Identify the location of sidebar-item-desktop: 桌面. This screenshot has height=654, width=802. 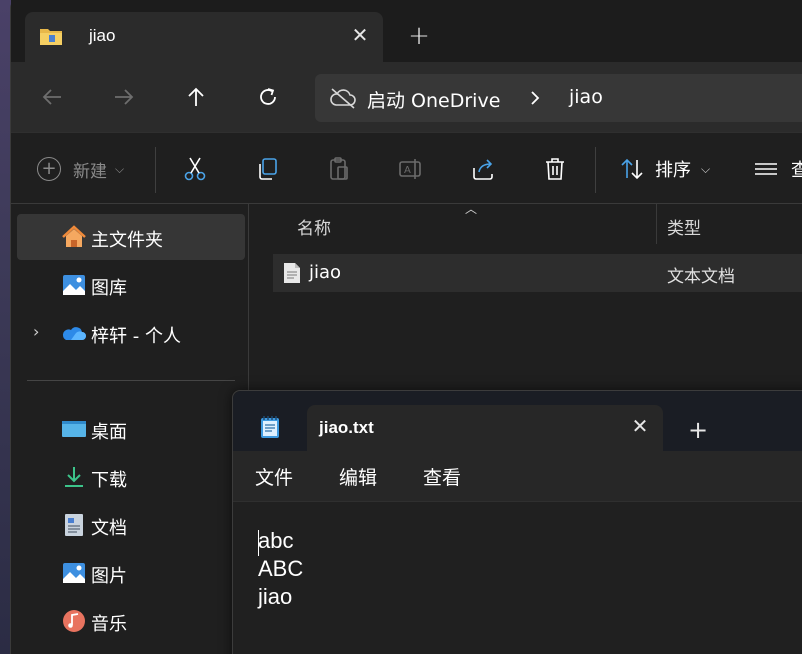
(133, 429).